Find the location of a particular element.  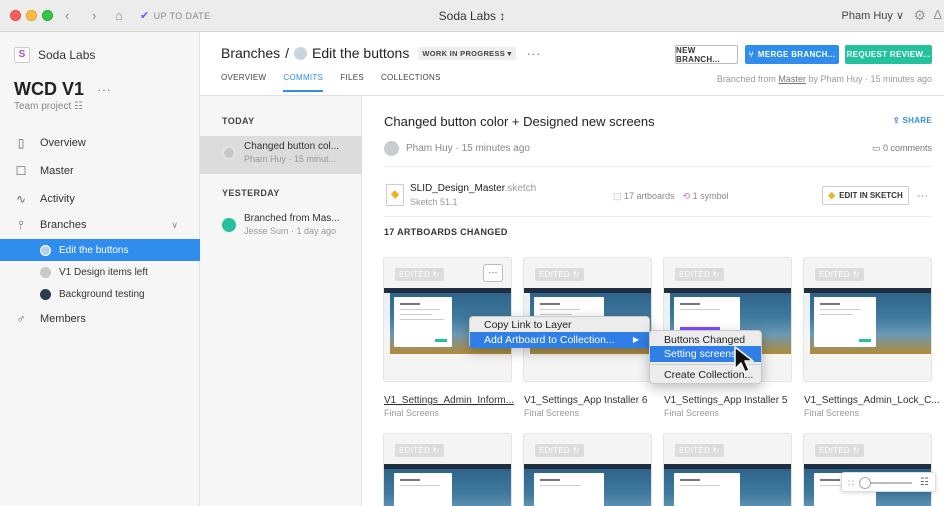

file-stats: ⬚ 17 artboards ⟲ 1 symbol is located at coordinates (671, 196).